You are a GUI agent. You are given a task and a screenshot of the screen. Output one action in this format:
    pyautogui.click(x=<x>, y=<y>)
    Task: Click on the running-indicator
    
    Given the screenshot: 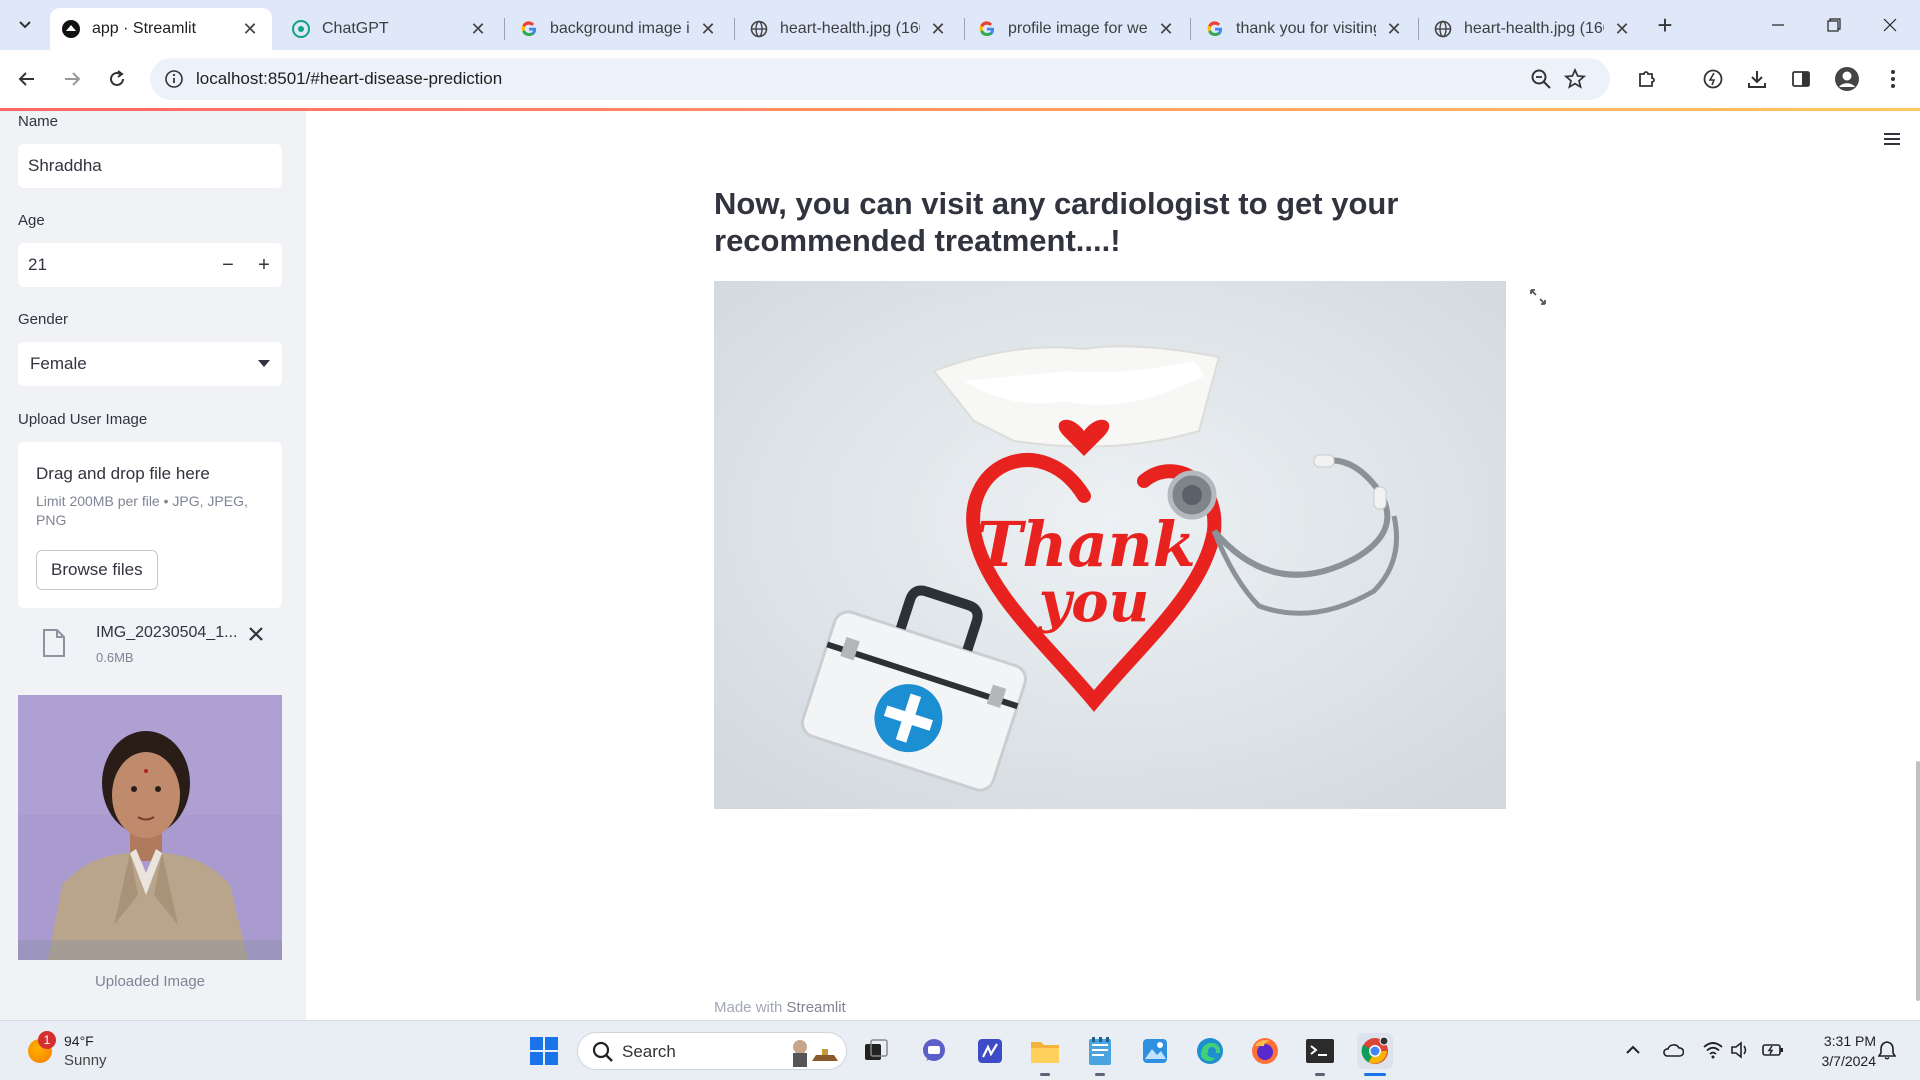 What is the action you would take?
    pyautogui.click(x=1045, y=1074)
    